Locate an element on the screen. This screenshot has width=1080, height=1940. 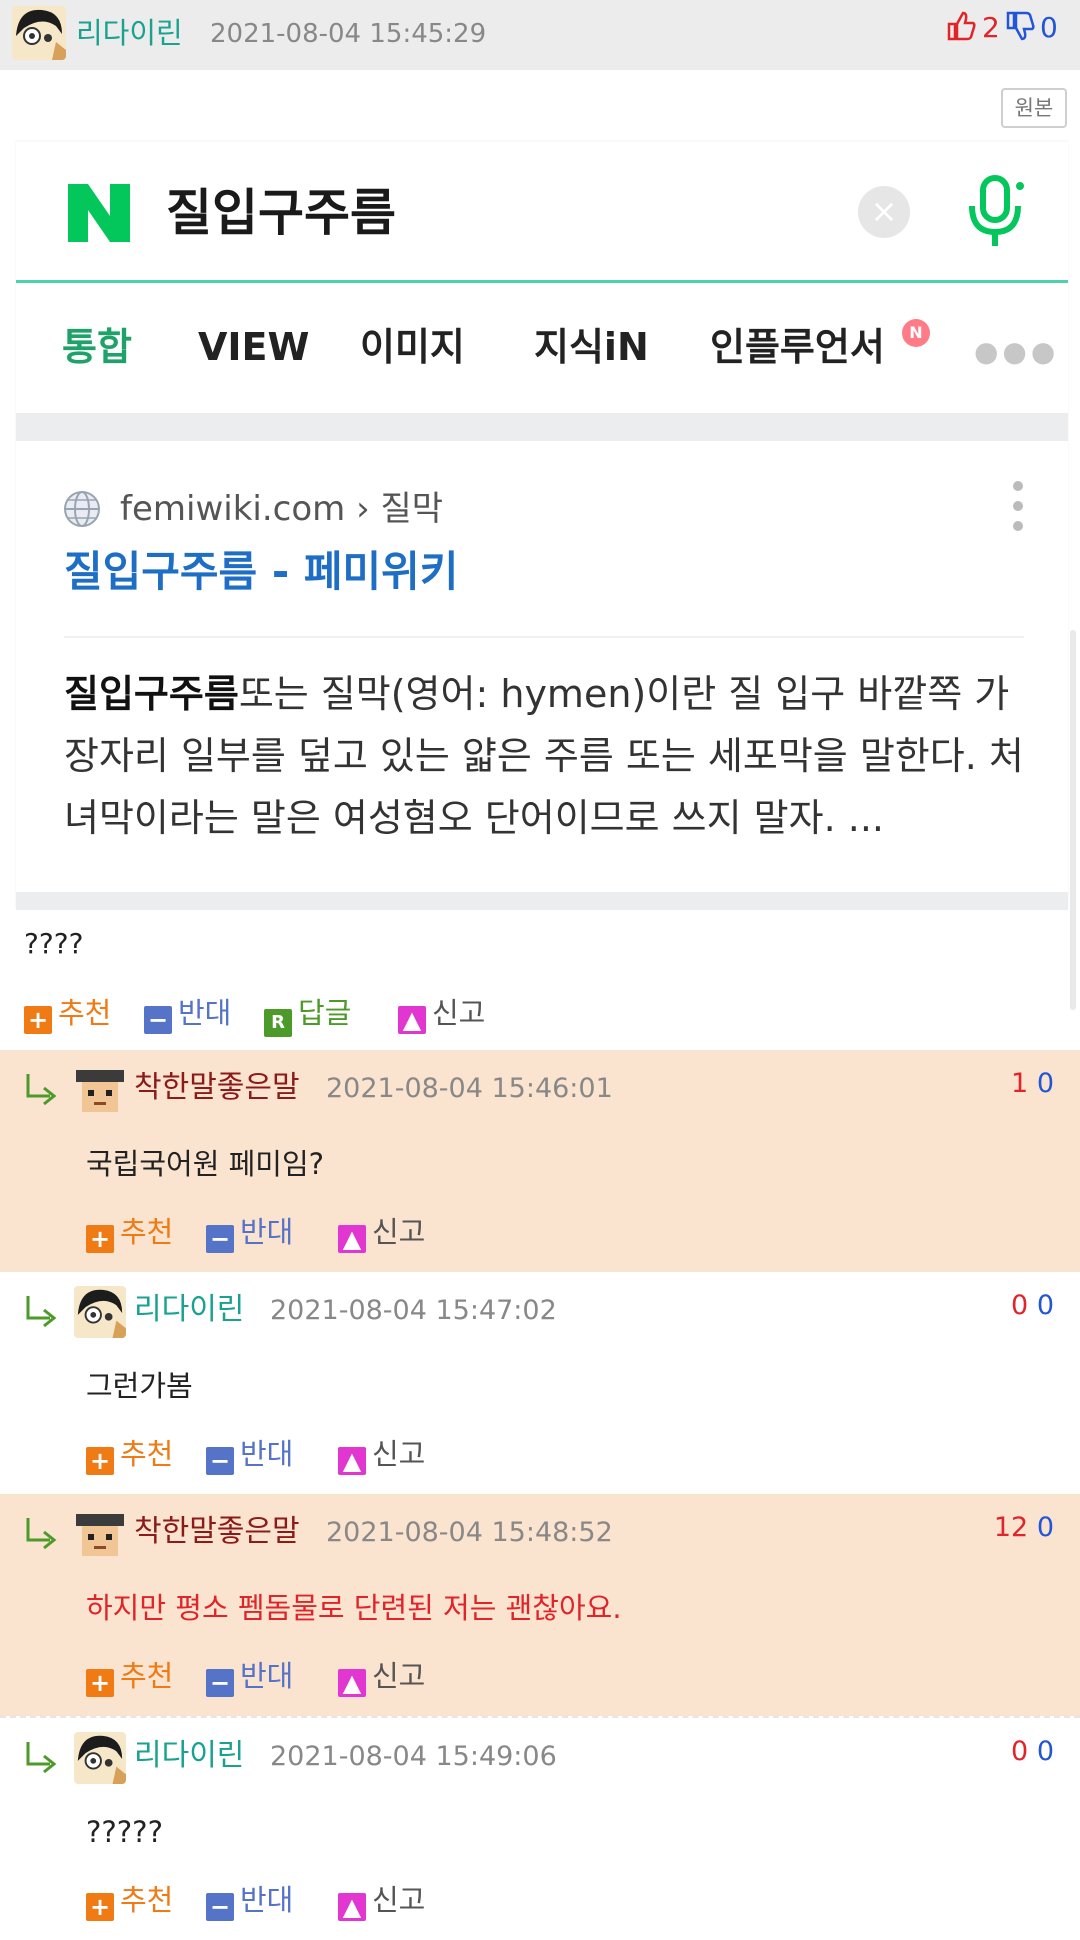
comment-up-count: 0 is located at coordinates (1020, 1305).